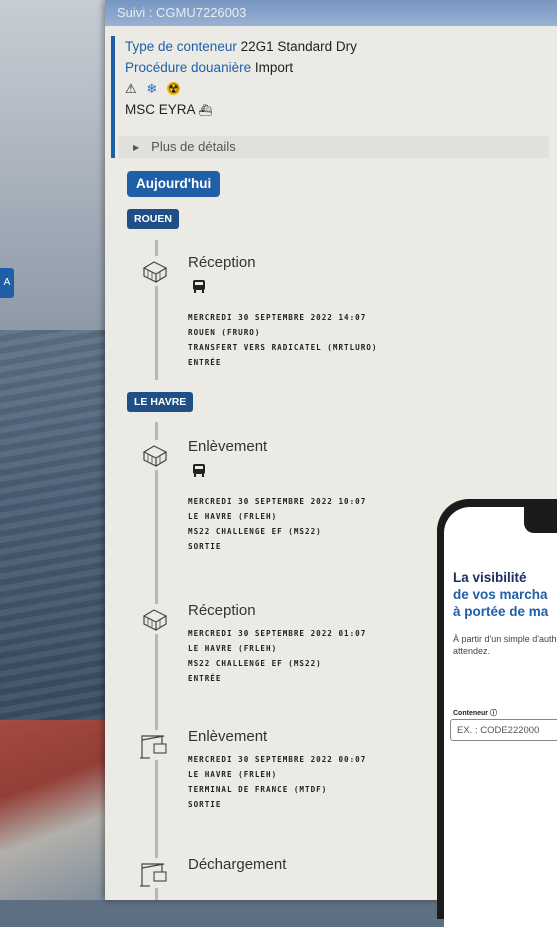  I want to click on container-field-label: Conteneur ⓘ, so click(475, 713).